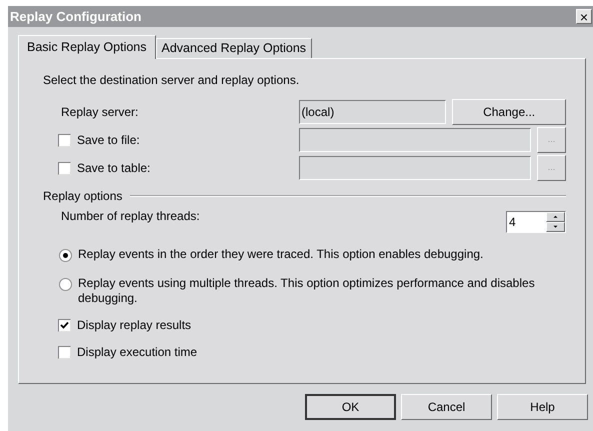 The height and width of the screenshot is (431, 593). What do you see at coordinates (281, 254) in the screenshot?
I see `radio-label: Replay events in the order they were traced. This option enables debugging.` at bounding box center [281, 254].